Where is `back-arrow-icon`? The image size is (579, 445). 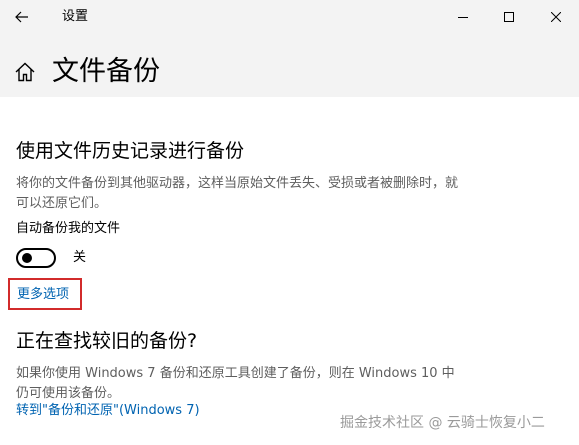
back-arrow-icon is located at coordinates (21, 17).